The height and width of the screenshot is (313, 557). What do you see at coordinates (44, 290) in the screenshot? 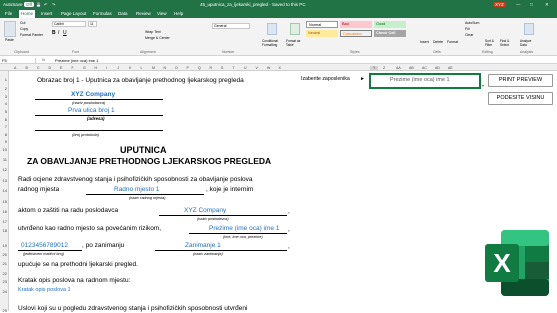
I see `job-description: Kratak opis poslova 1` at bounding box center [44, 290].